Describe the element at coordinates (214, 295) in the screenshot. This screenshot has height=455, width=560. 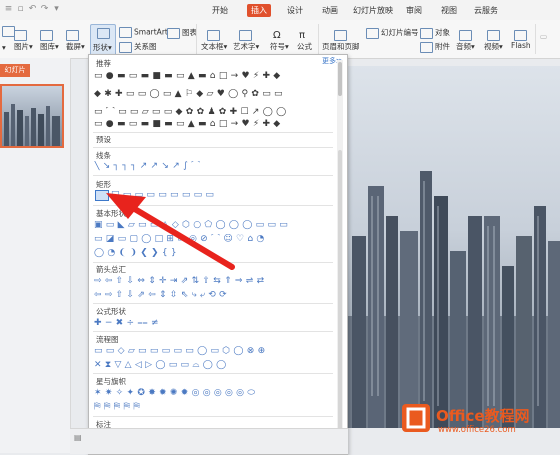
I see `arrow-shapes-row: ⇦⇨⇧⇩⇗⇦⇕⇳⇖⤷⤶⟲⟳` at that location.